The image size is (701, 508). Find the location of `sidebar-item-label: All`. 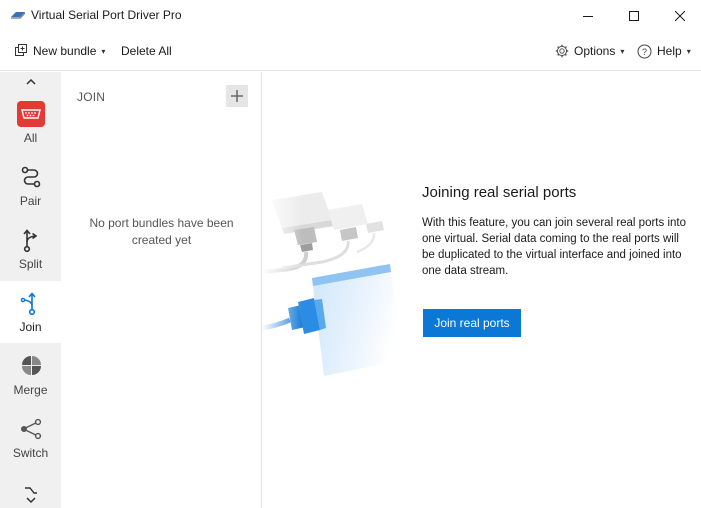

sidebar-item-label: All is located at coordinates (30, 138).